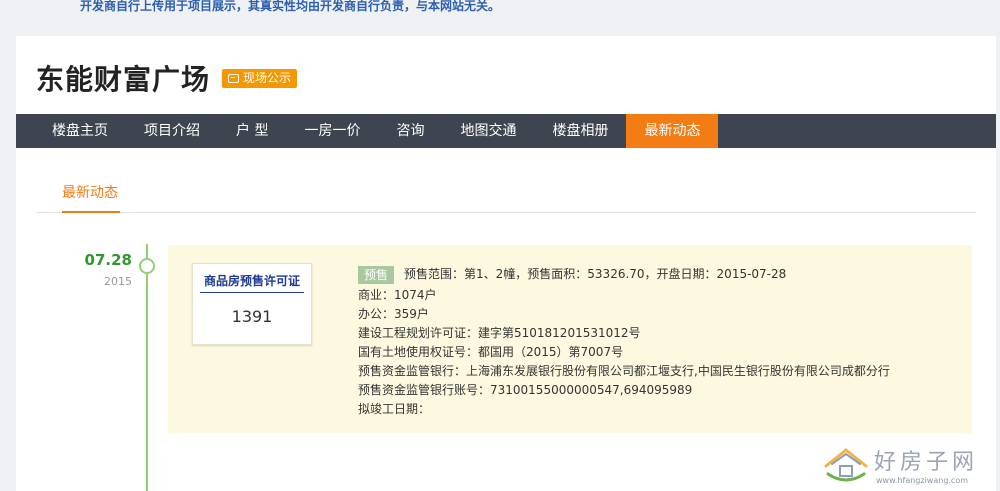  I want to click on nav-tab-intro: 项目介绍, so click(172, 131).